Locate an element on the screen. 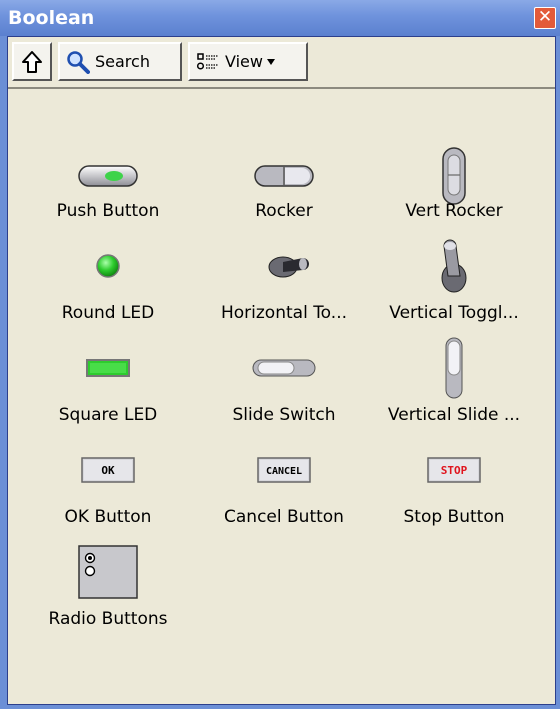 The height and width of the screenshot is (709, 560). search-label: Search is located at coordinates (122, 61).